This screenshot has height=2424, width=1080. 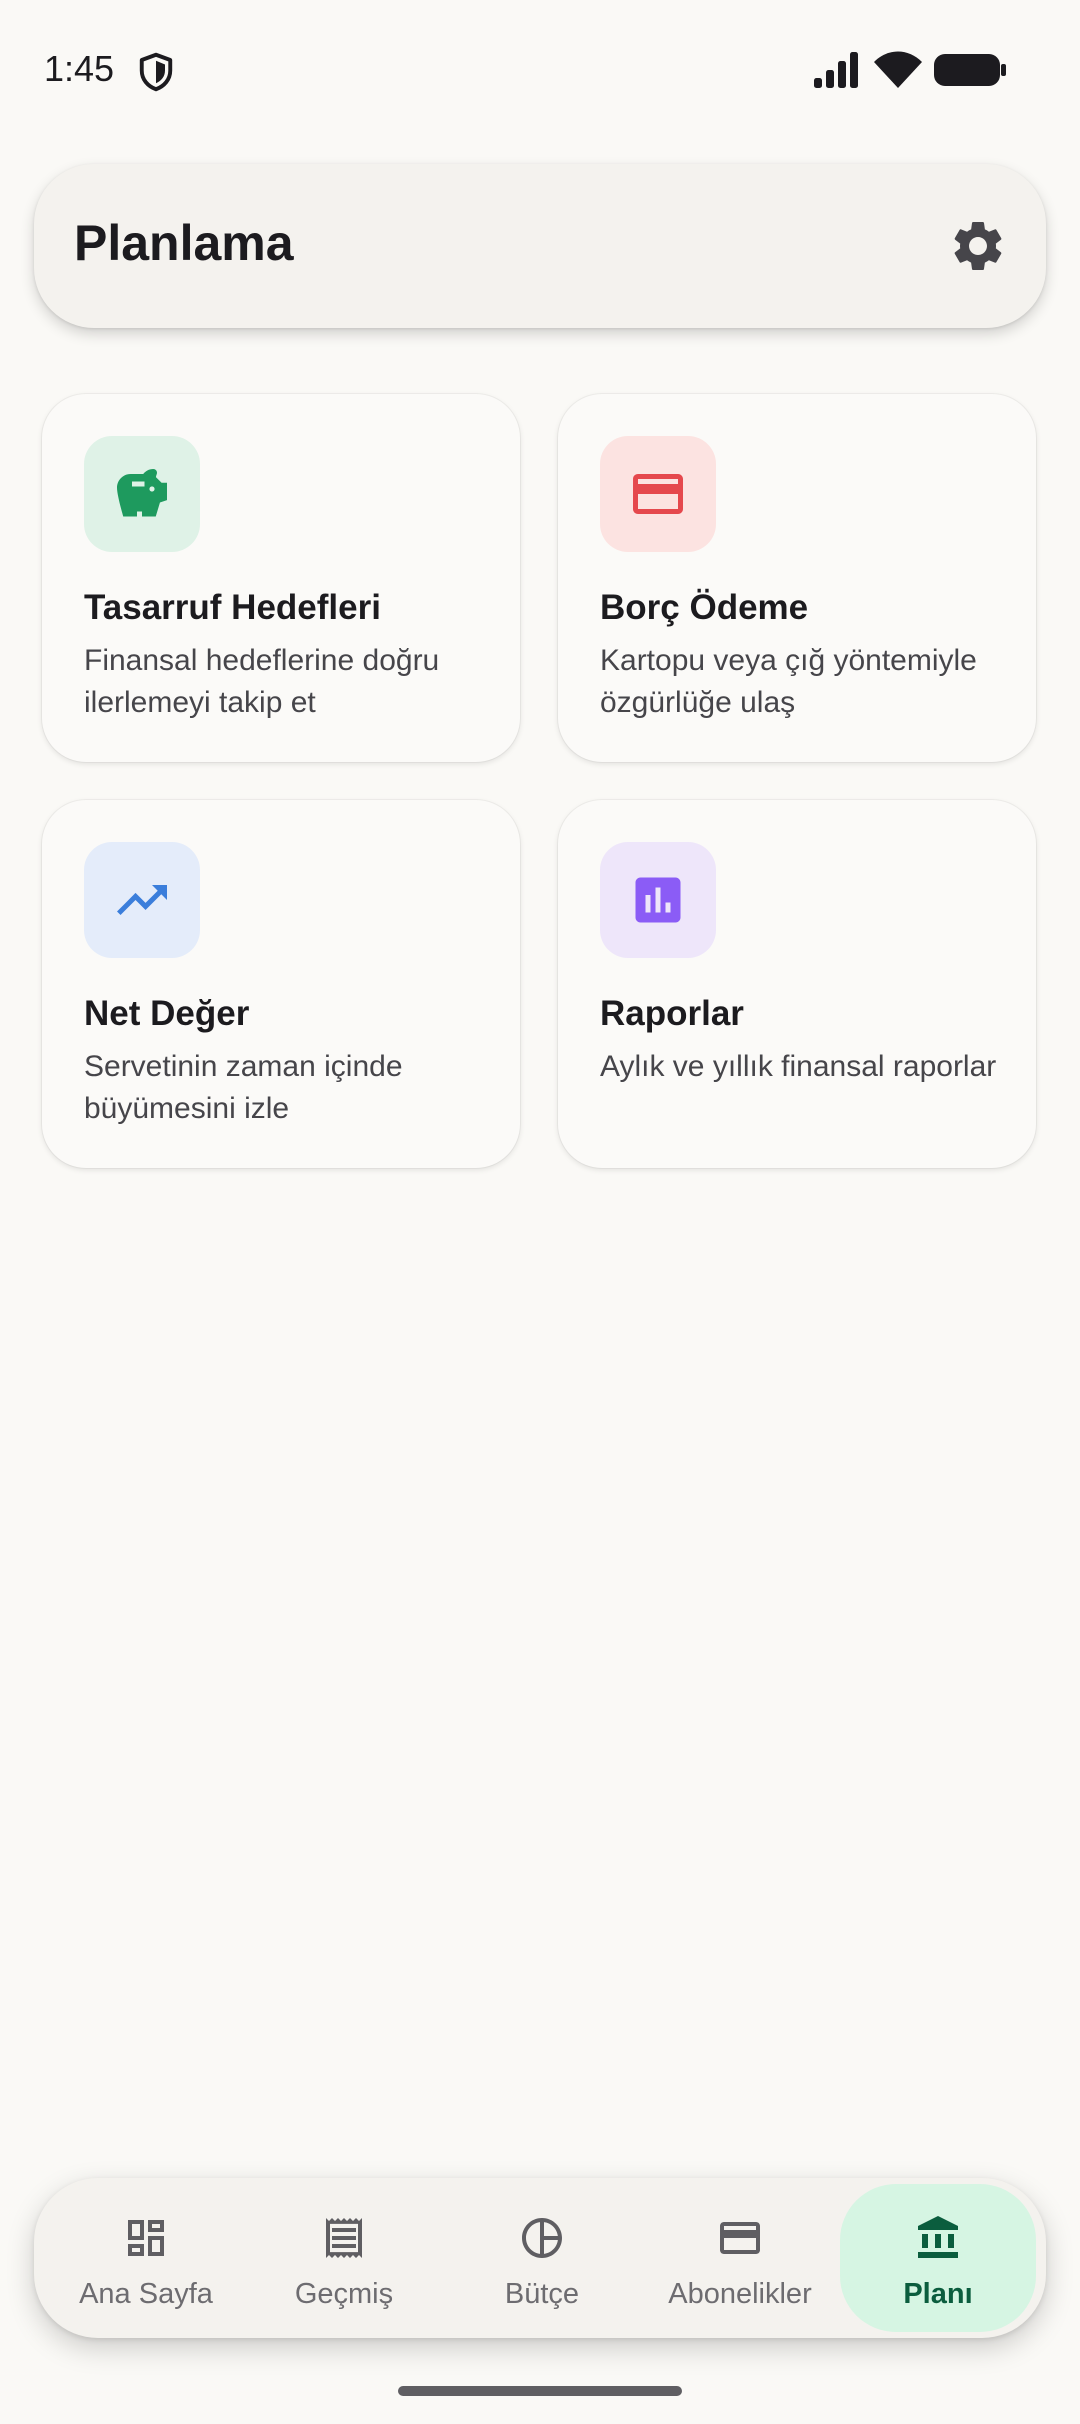 I want to click on nav-item-budget: Bütçe, so click(x=542, y=2258).